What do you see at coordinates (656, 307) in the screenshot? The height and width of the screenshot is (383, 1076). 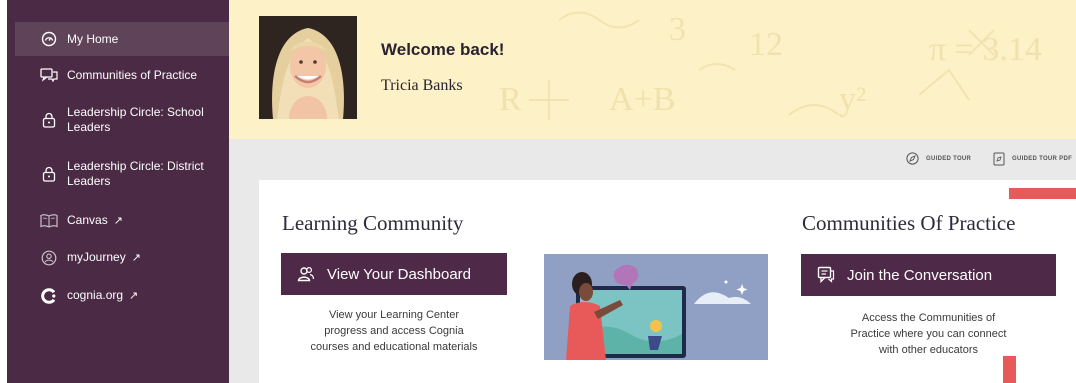 I see `teacher-illustration` at bounding box center [656, 307].